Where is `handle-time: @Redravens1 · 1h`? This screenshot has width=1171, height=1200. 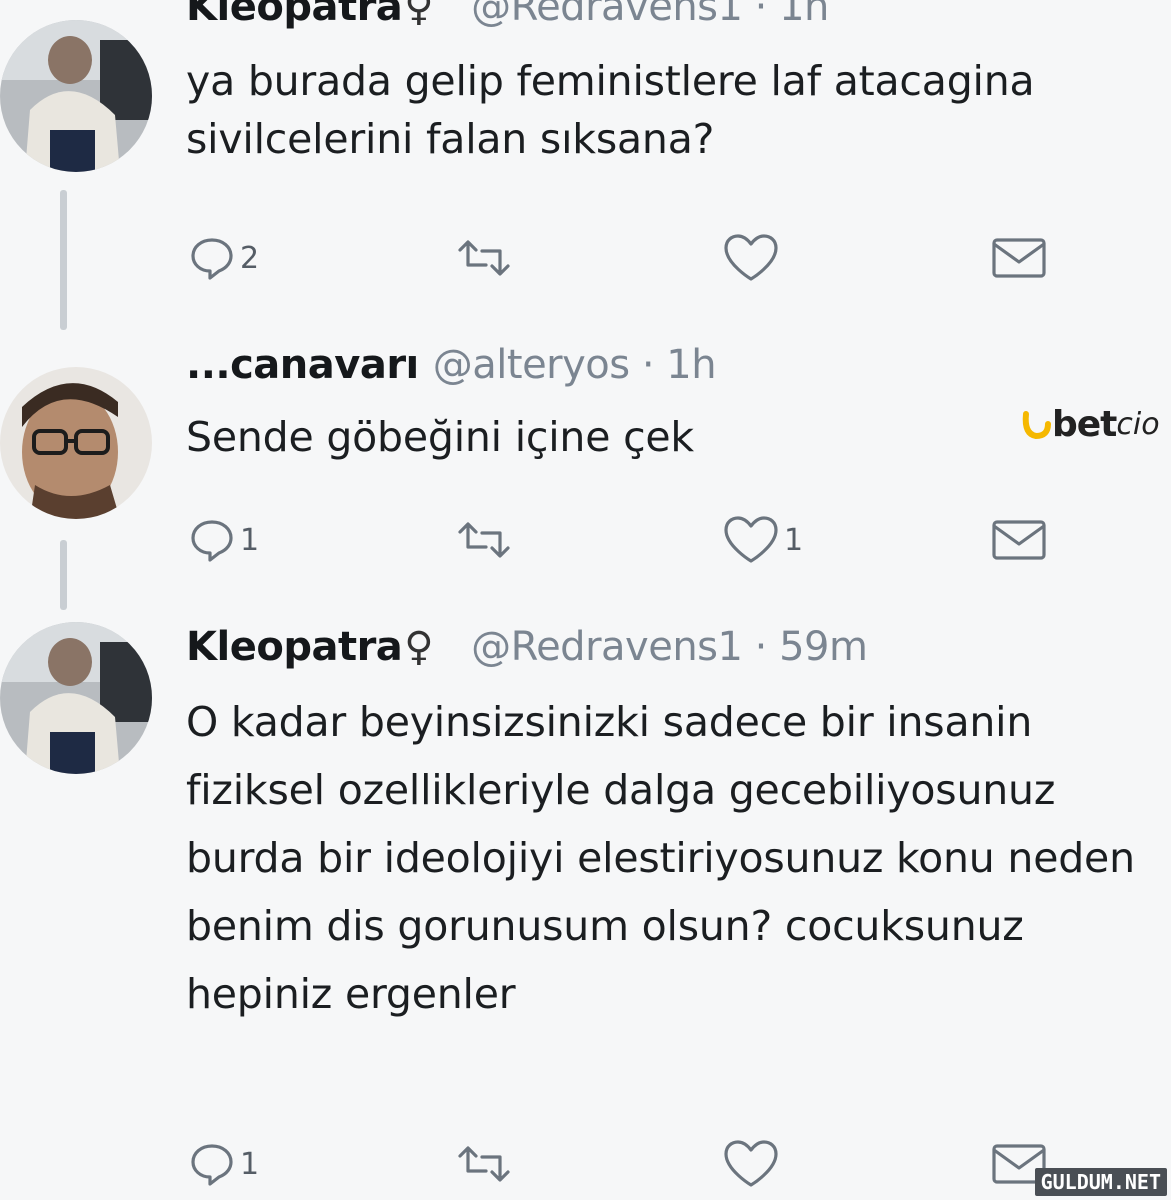 handle-time: @Redravens1 · 1h is located at coordinates (650, 15).